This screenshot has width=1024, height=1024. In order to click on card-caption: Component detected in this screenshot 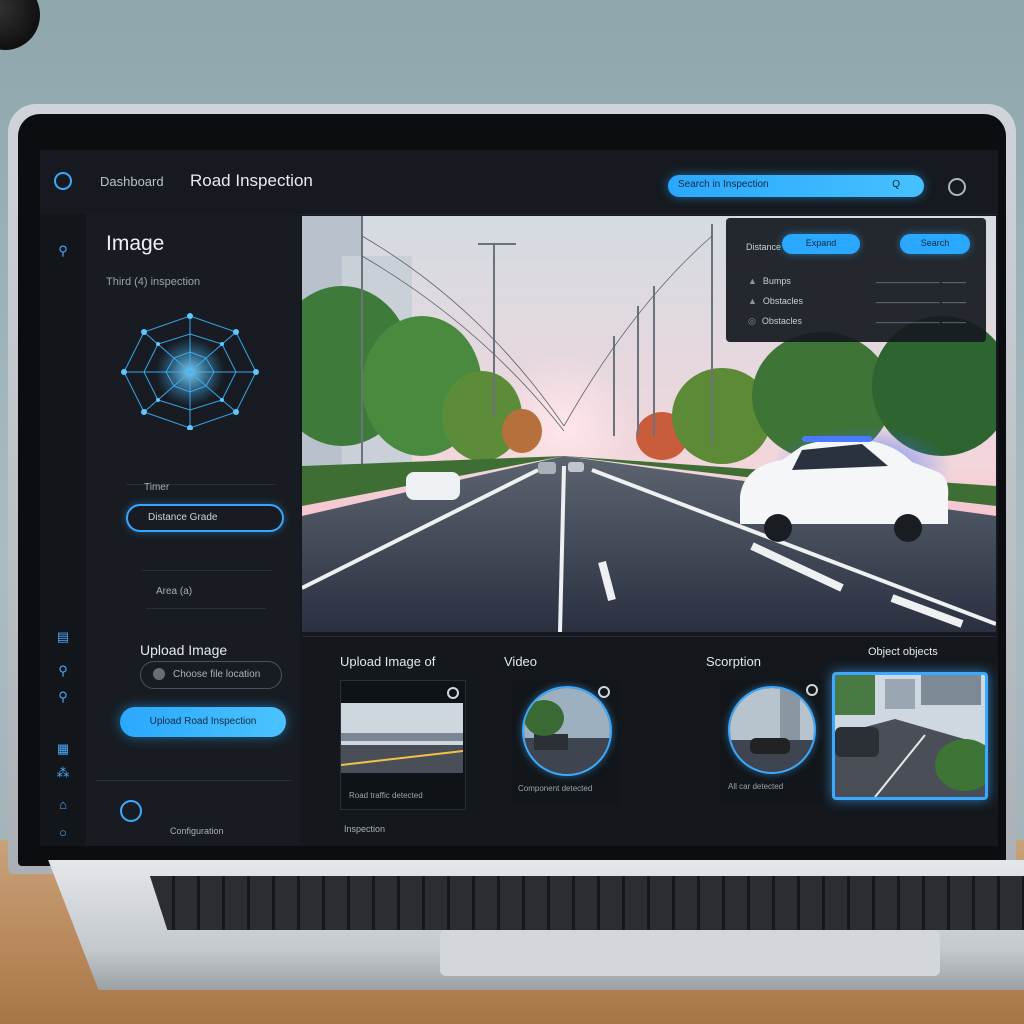, I will do `click(555, 788)`.